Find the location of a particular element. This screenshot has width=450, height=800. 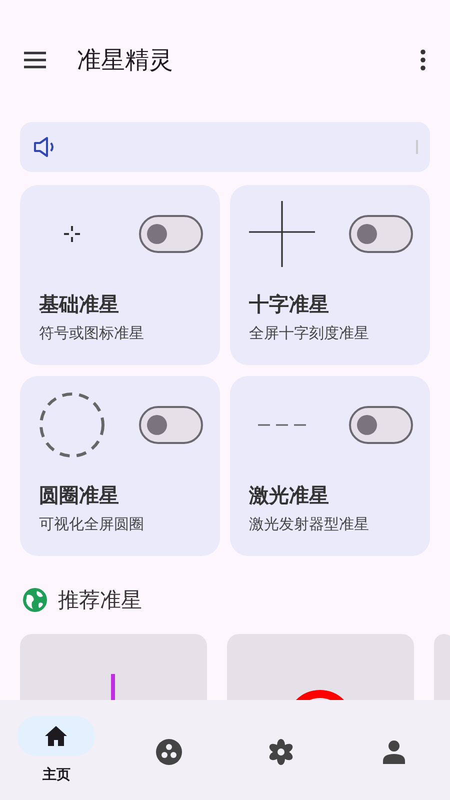

home-icon is located at coordinates (56, 736).